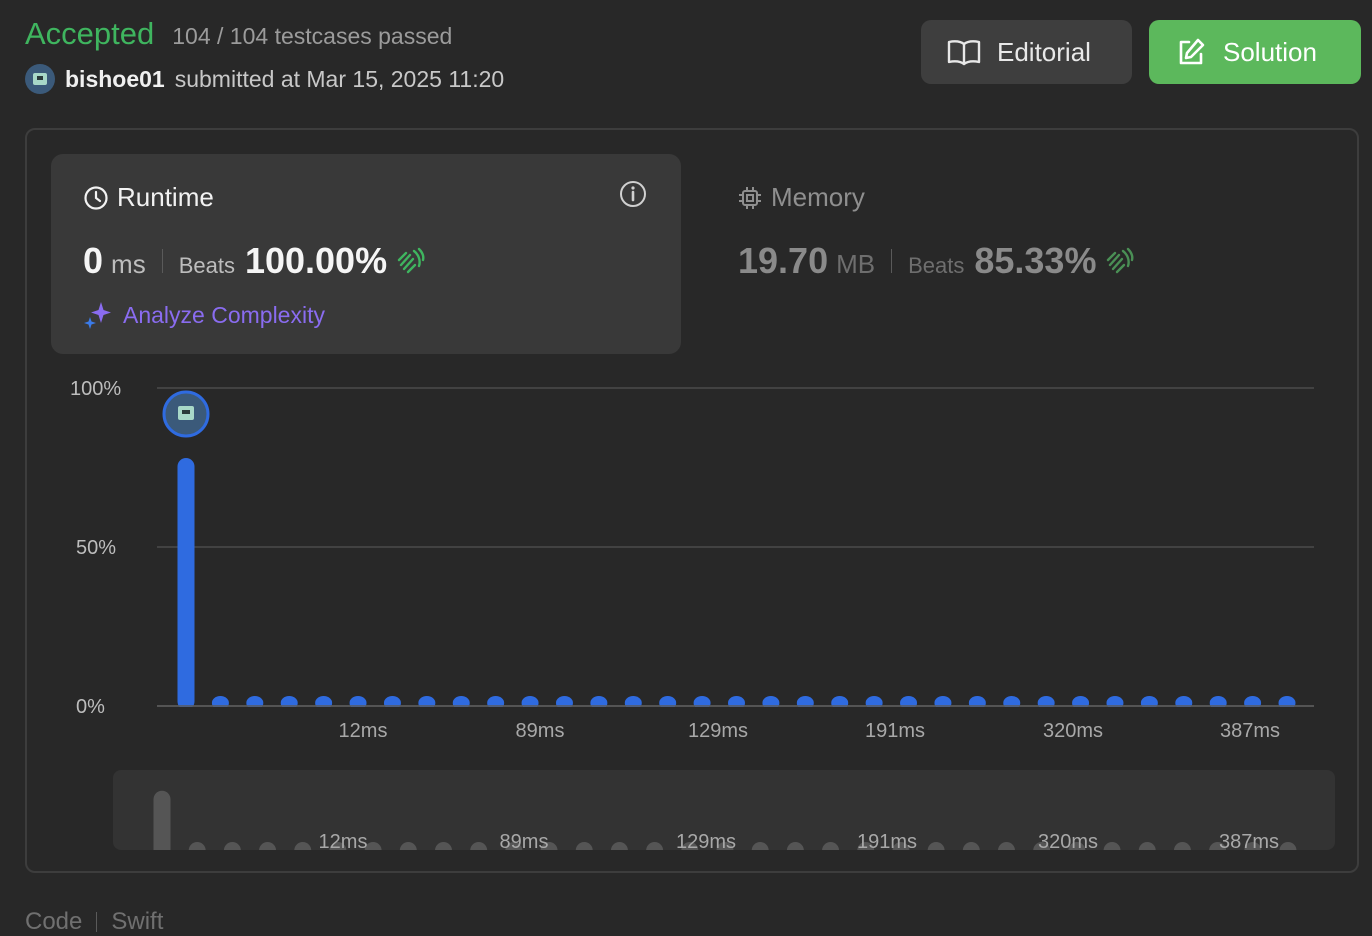 Image resolution: width=1372 pixels, height=936 pixels. I want to click on overview-tick-label: 191ms, so click(887, 840).